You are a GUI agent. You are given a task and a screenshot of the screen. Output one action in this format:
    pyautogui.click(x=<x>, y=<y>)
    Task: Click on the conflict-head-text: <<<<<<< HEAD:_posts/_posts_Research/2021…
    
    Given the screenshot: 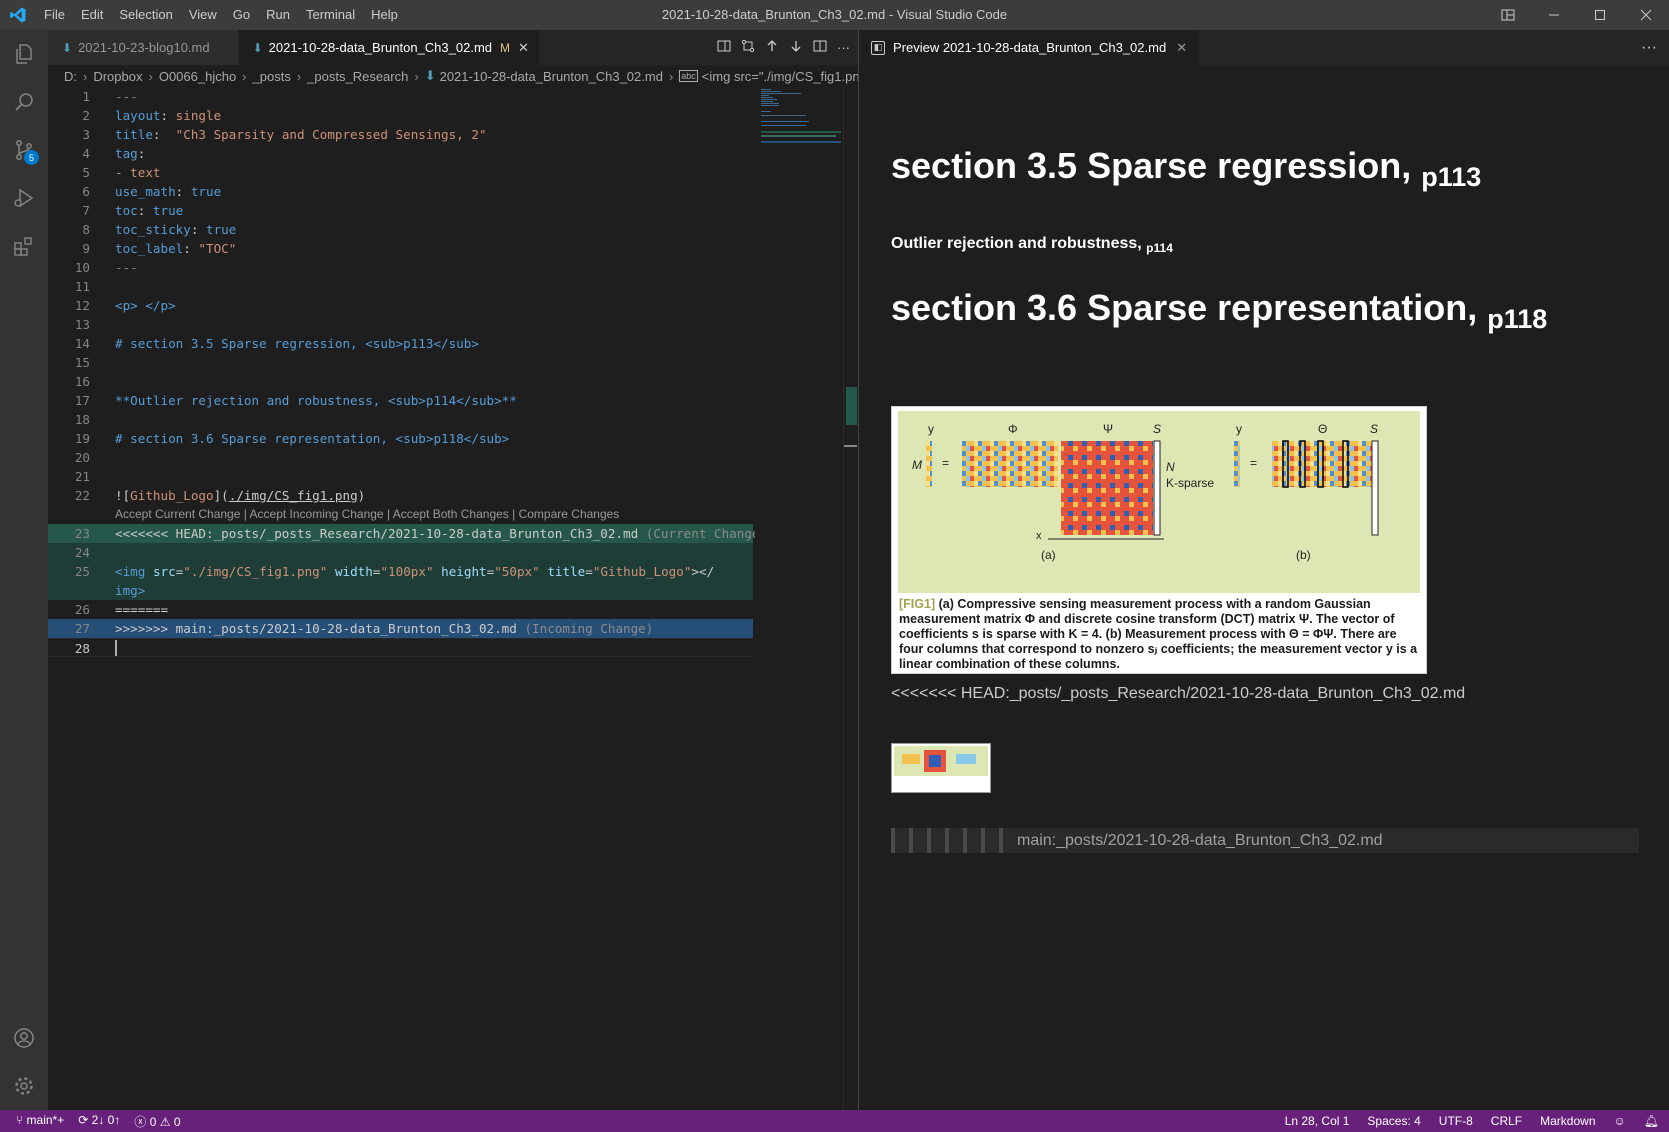 What is the action you would take?
    pyautogui.click(x=1178, y=693)
    